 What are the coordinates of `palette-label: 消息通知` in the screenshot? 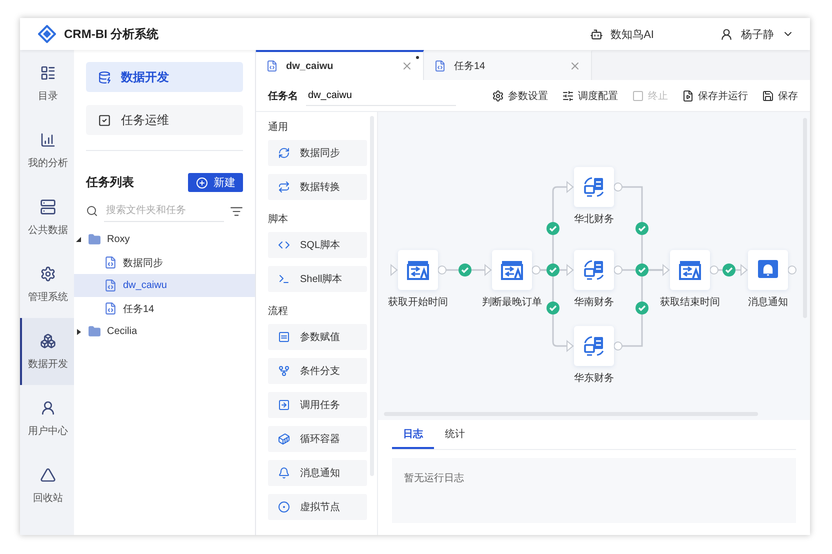 It's located at (320, 473).